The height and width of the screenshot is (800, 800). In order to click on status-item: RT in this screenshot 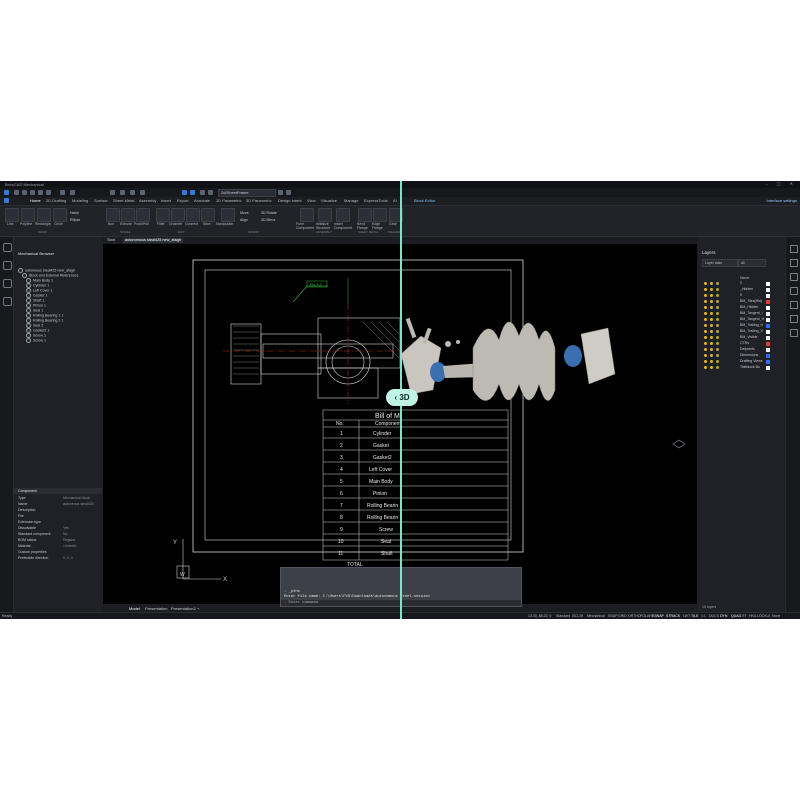, I will do `click(744, 616)`.